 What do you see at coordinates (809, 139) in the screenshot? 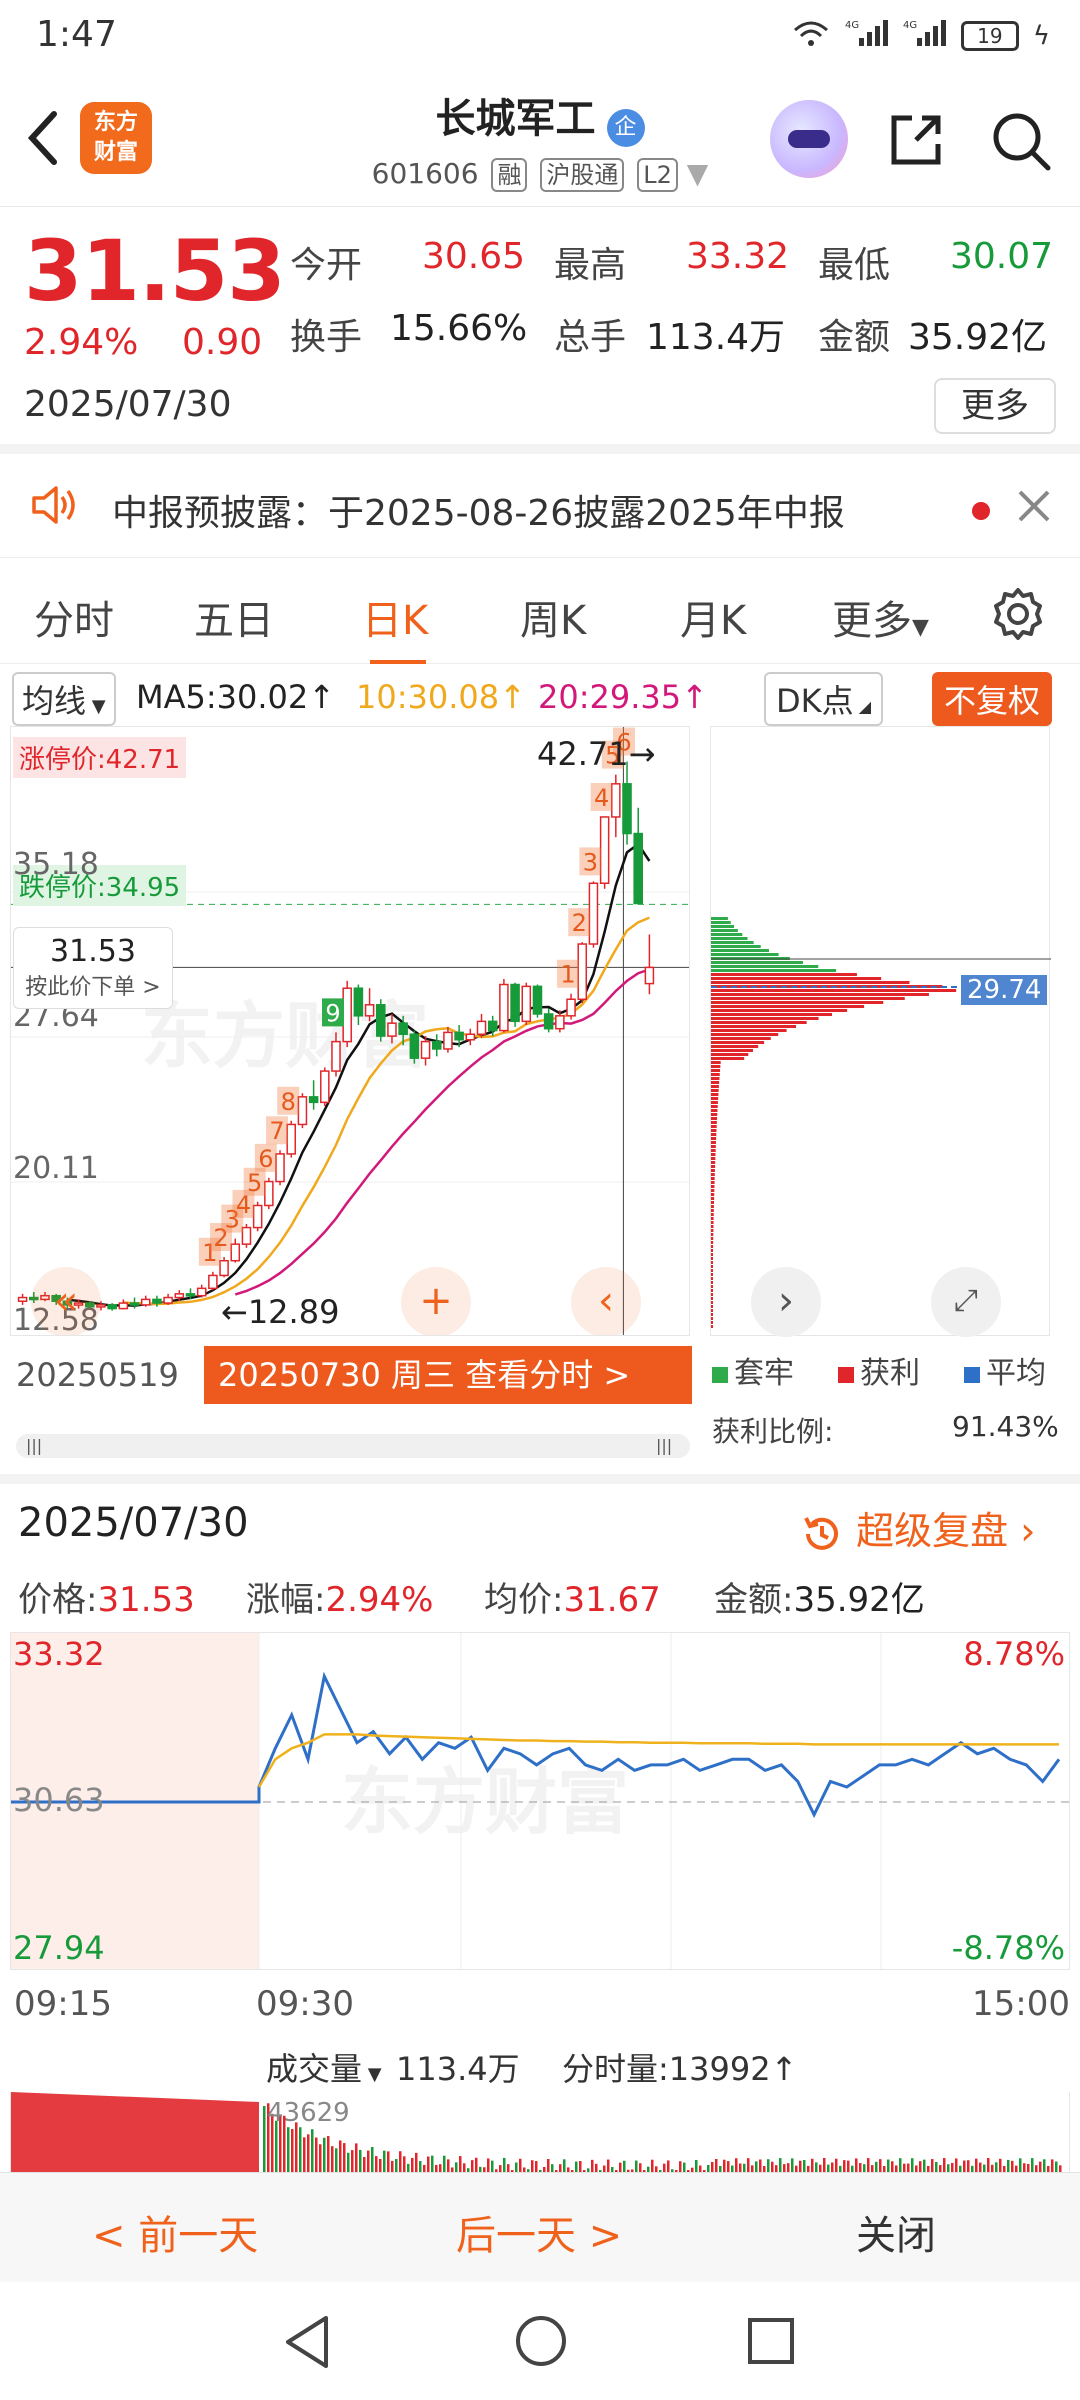
I see `ai-assistant-icon` at bounding box center [809, 139].